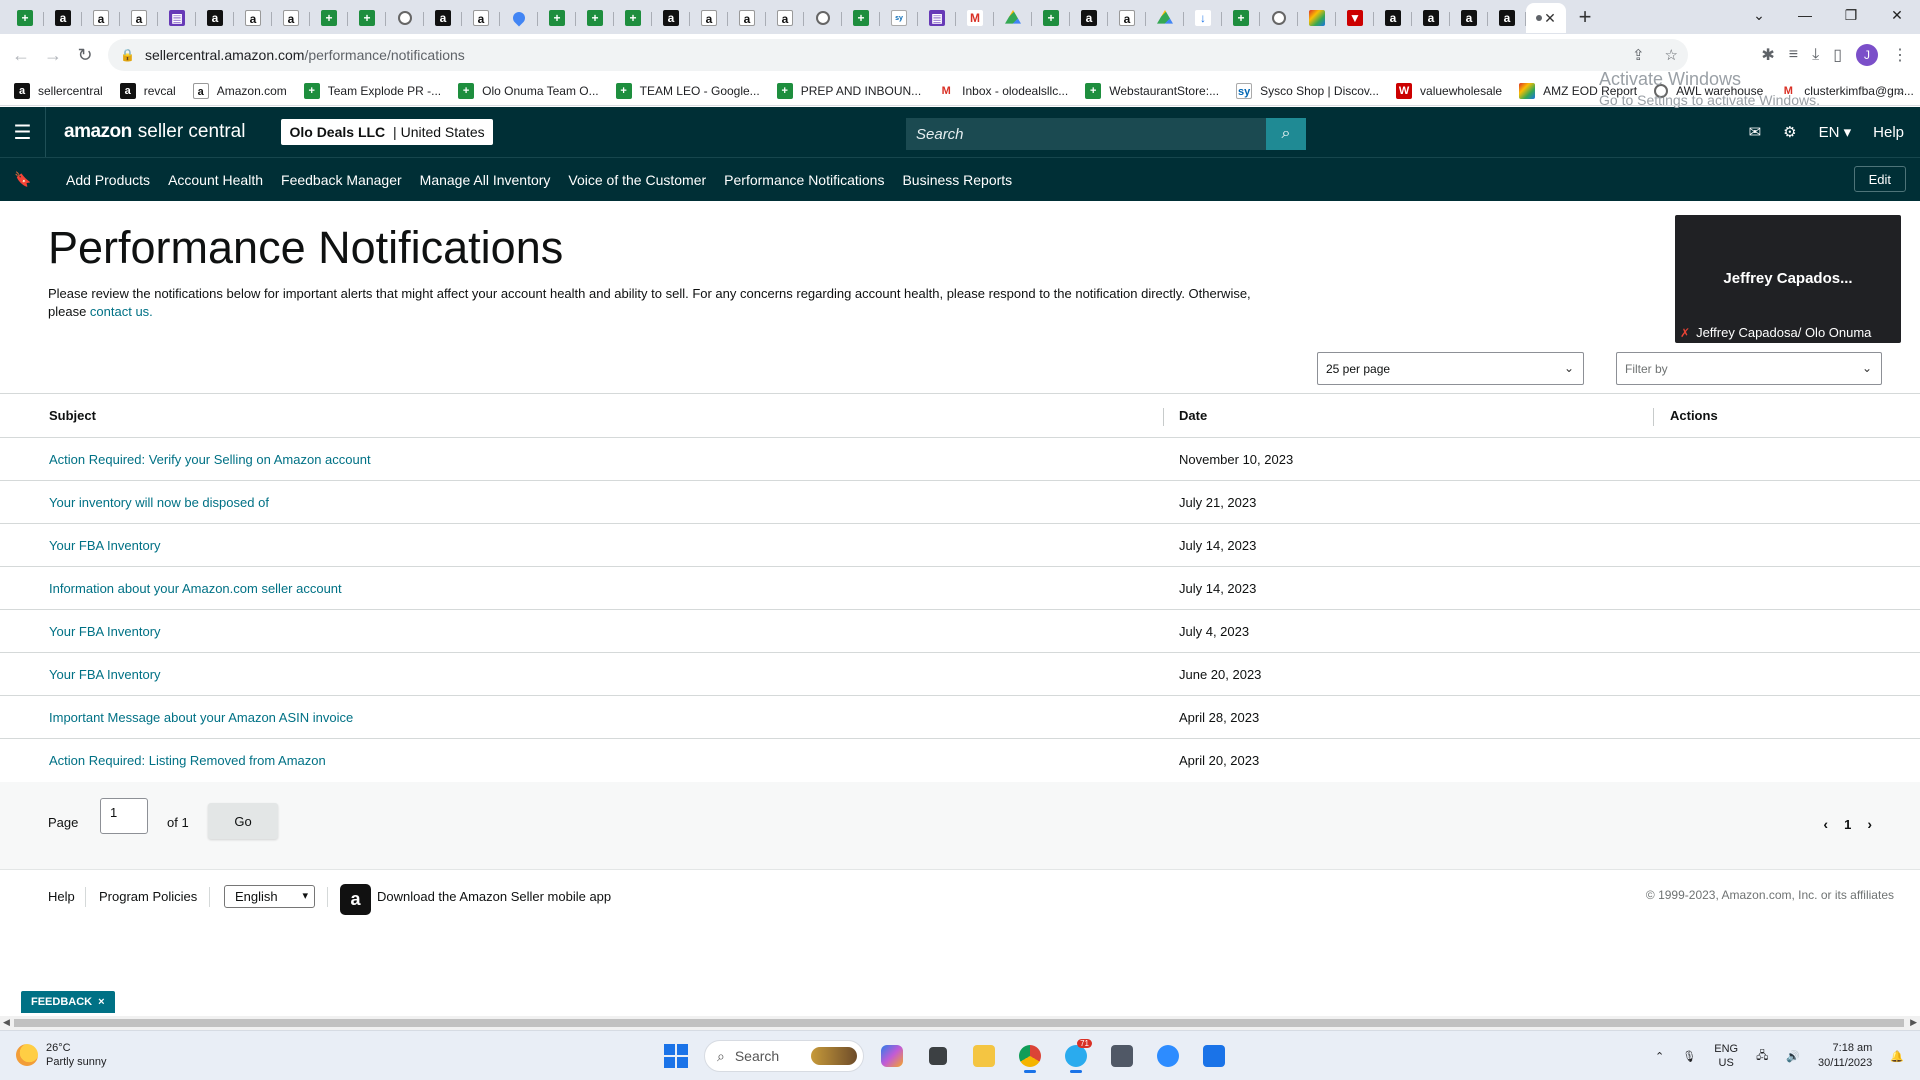 The height and width of the screenshot is (1080, 1920). Describe the element at coordinates (1450, 368) in the screenshot. I see `per-page-select: 25 per page ⌄` at that location.